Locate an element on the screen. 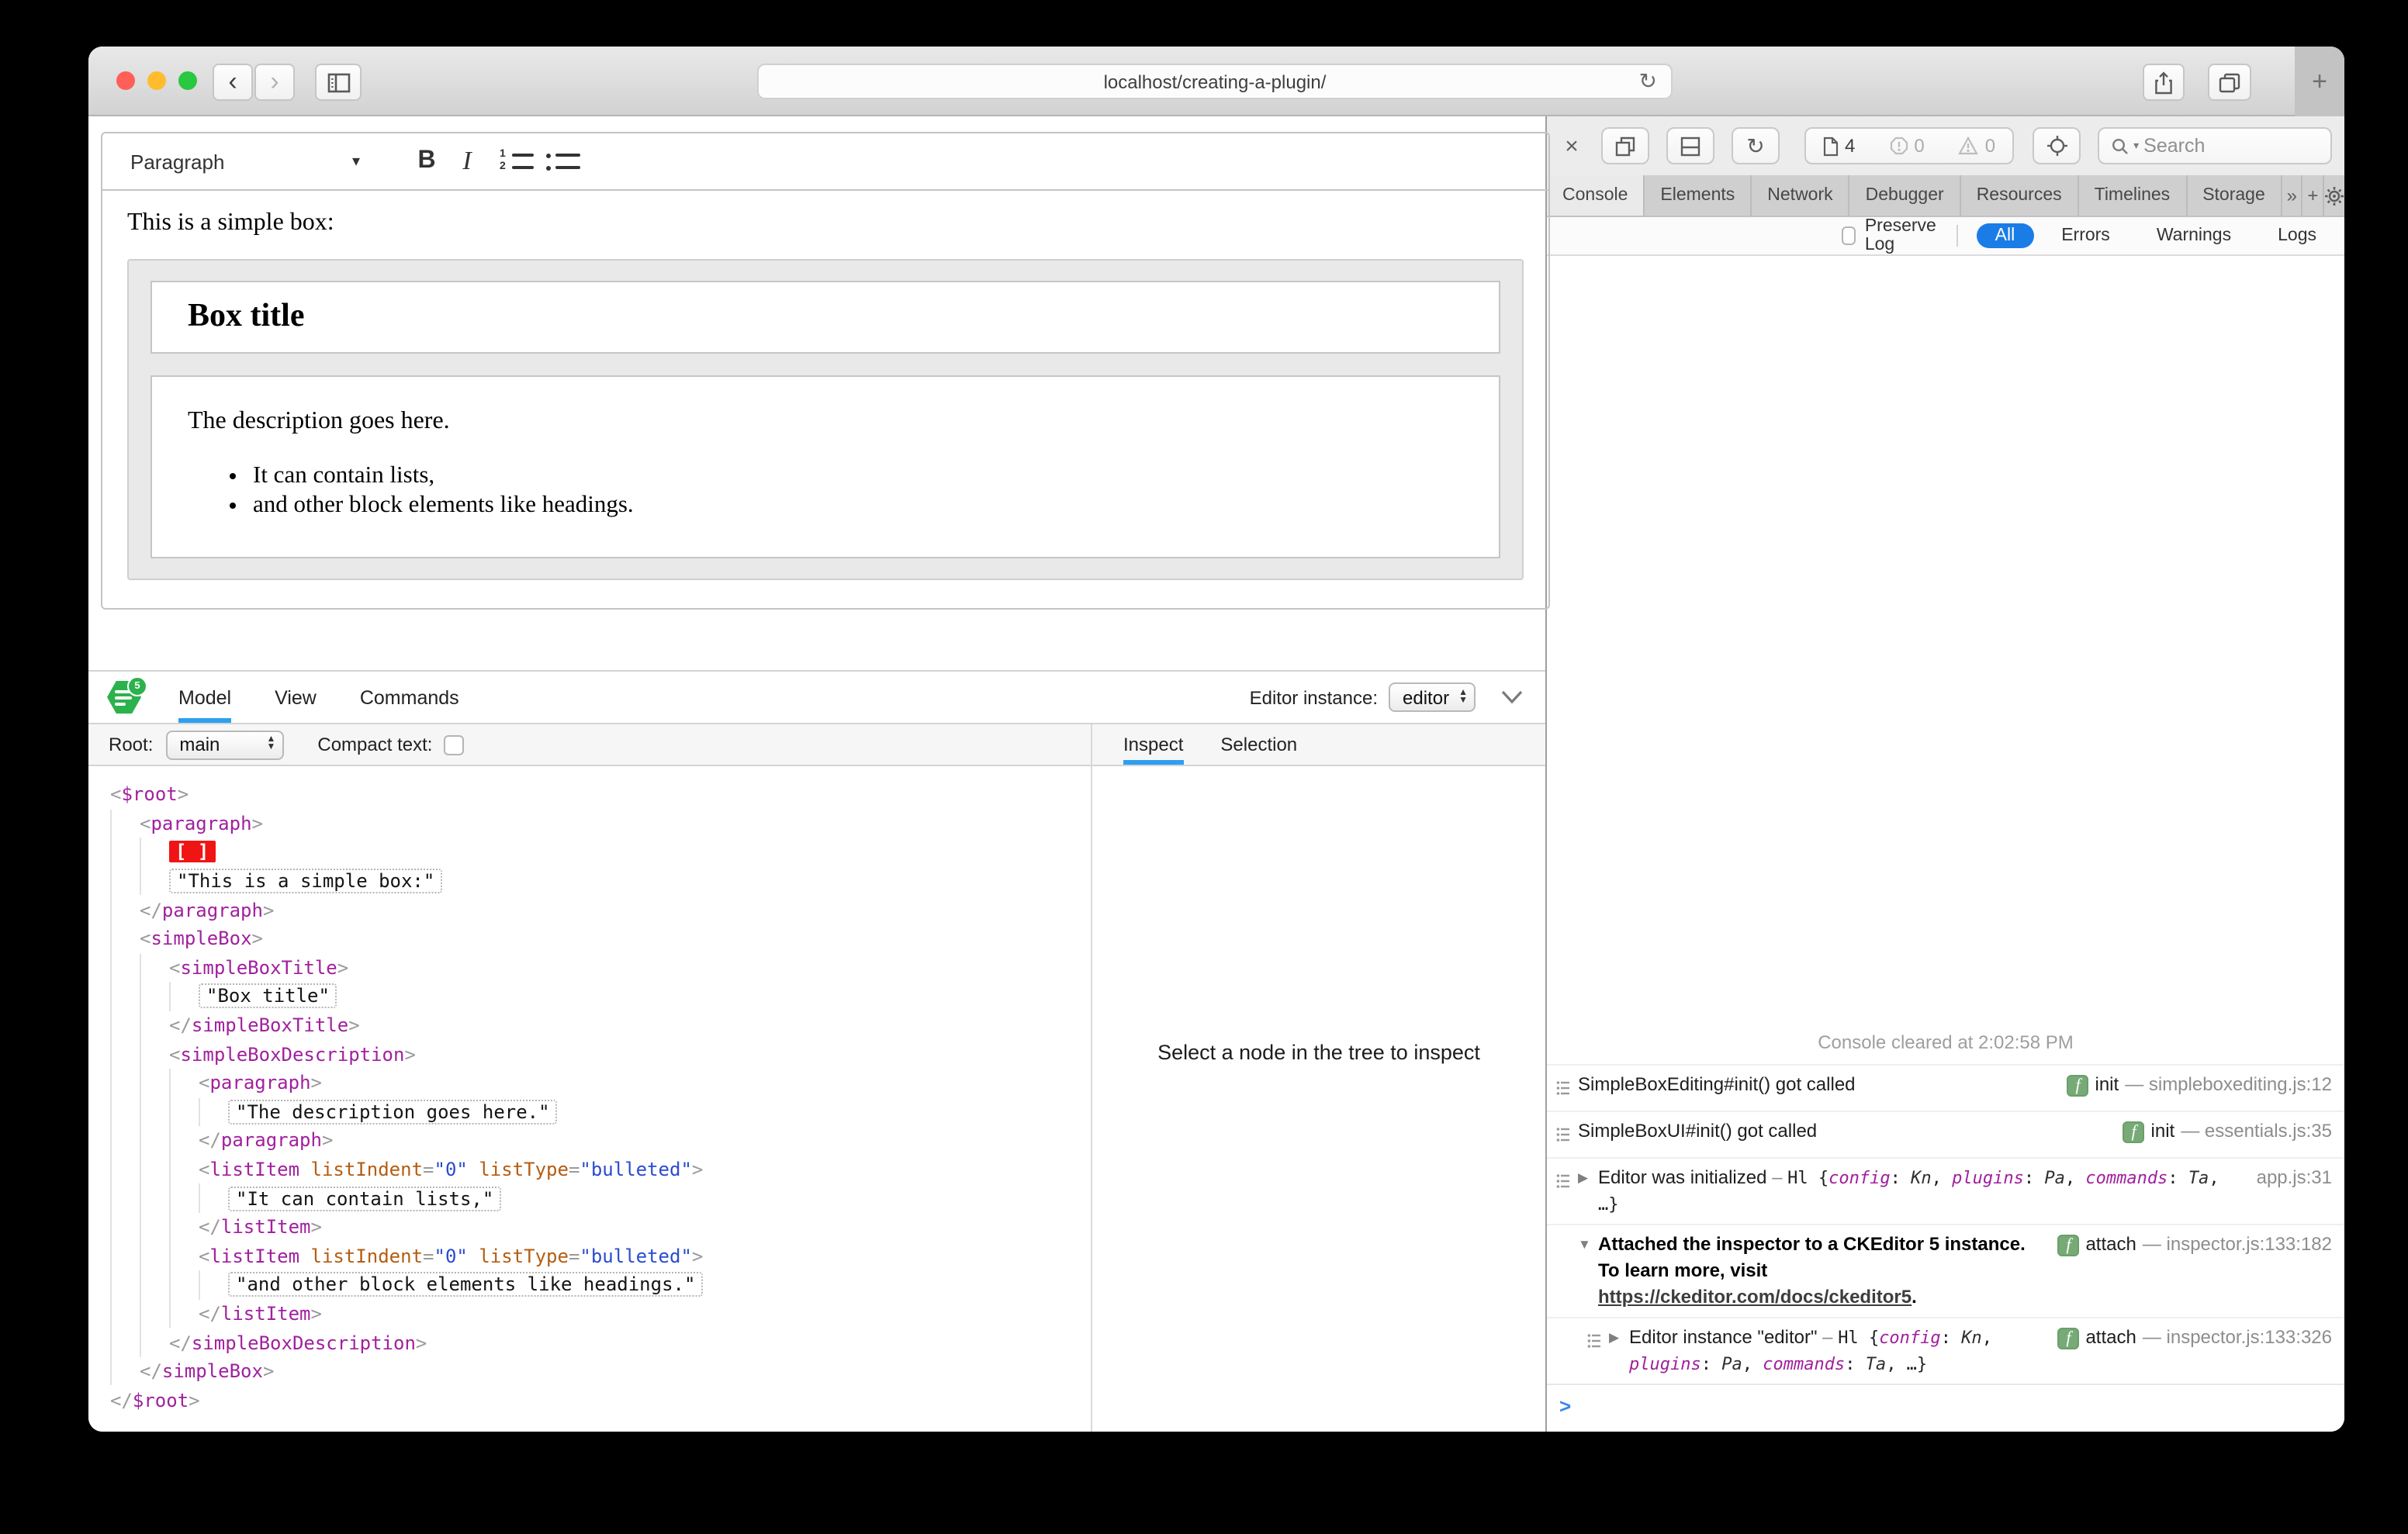 This screenshot has width=2408, height=1534. error-count: 0 is located at coordinates (1907, 146).